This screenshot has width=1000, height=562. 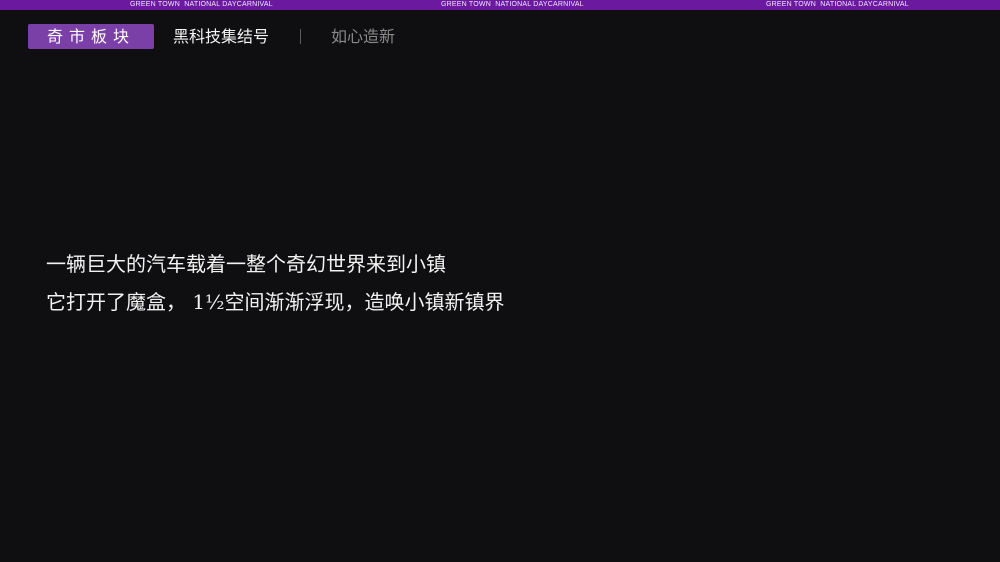 What do you see at coordinates (363, 36) in the screenshot?
I see `tab-ruxin-zaoxin: 如心造新` at bounding box center [363, 36].